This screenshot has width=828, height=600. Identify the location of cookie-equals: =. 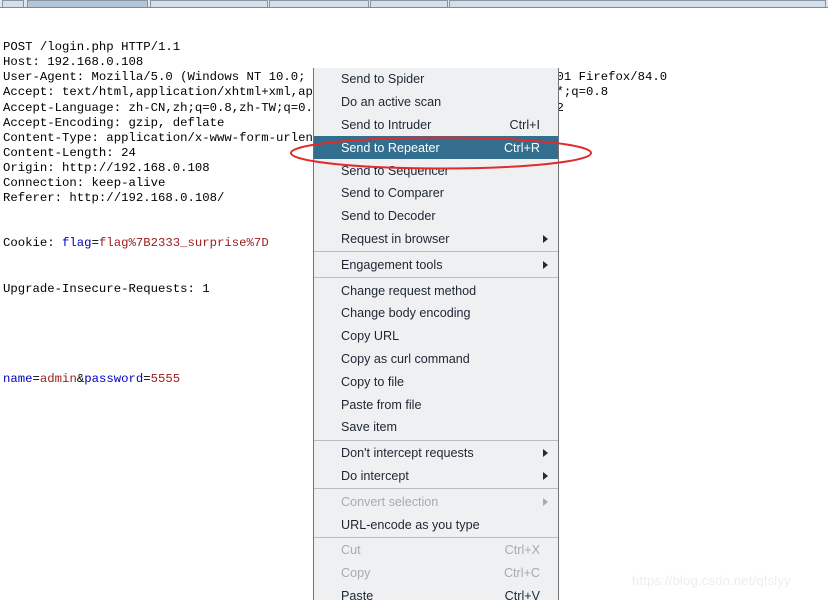
(95, 243).